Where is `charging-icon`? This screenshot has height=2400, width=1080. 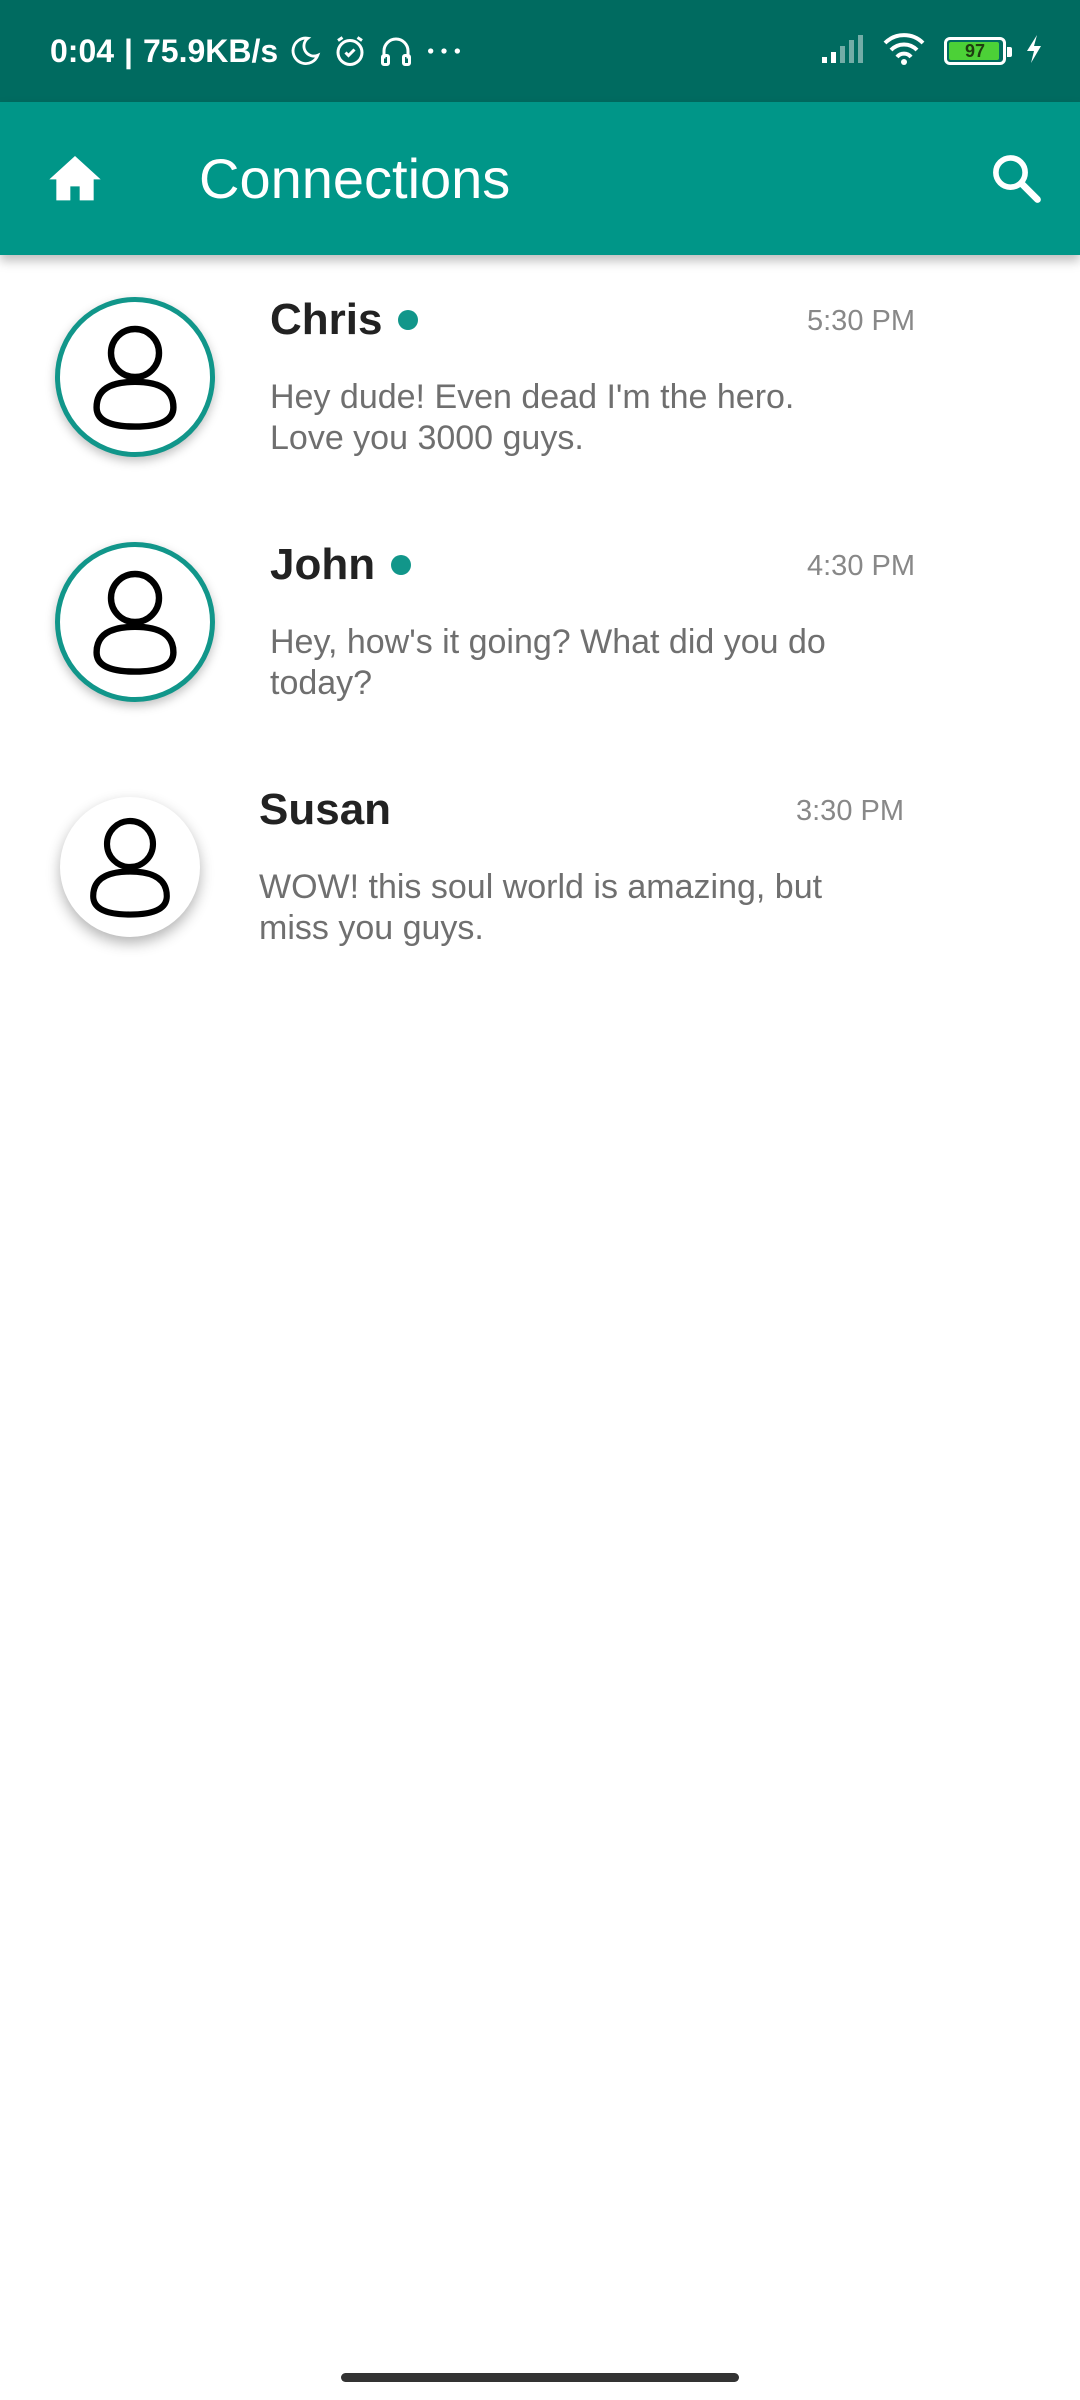
charging-icon is located at coordinates (1034, 51).